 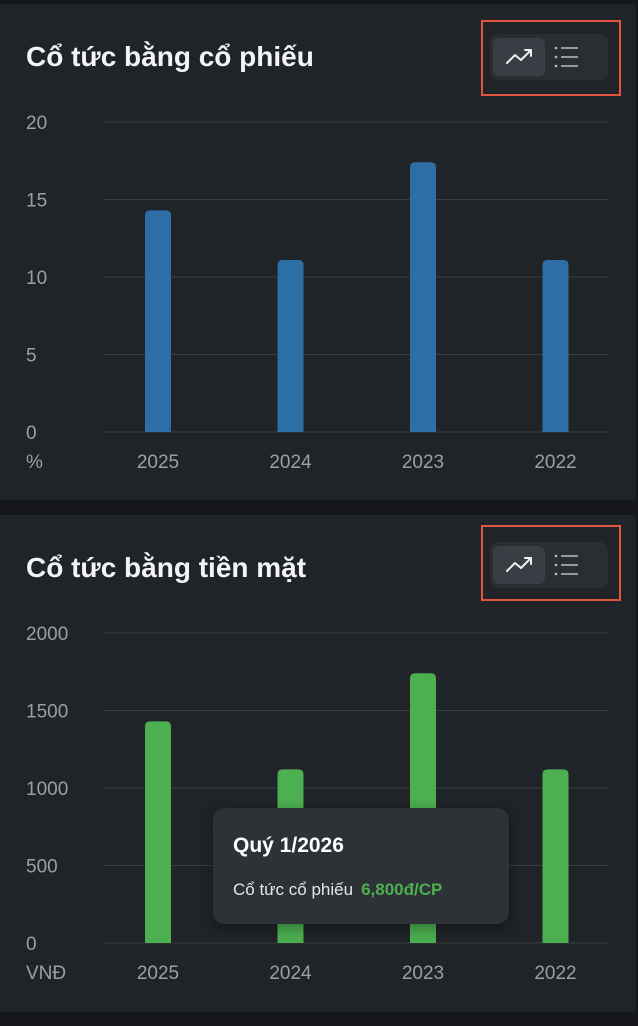 What do you see at coordinates (34, 462) in the screenshot?
I see `y-unit-label: %` at bounding box center [34, 462].